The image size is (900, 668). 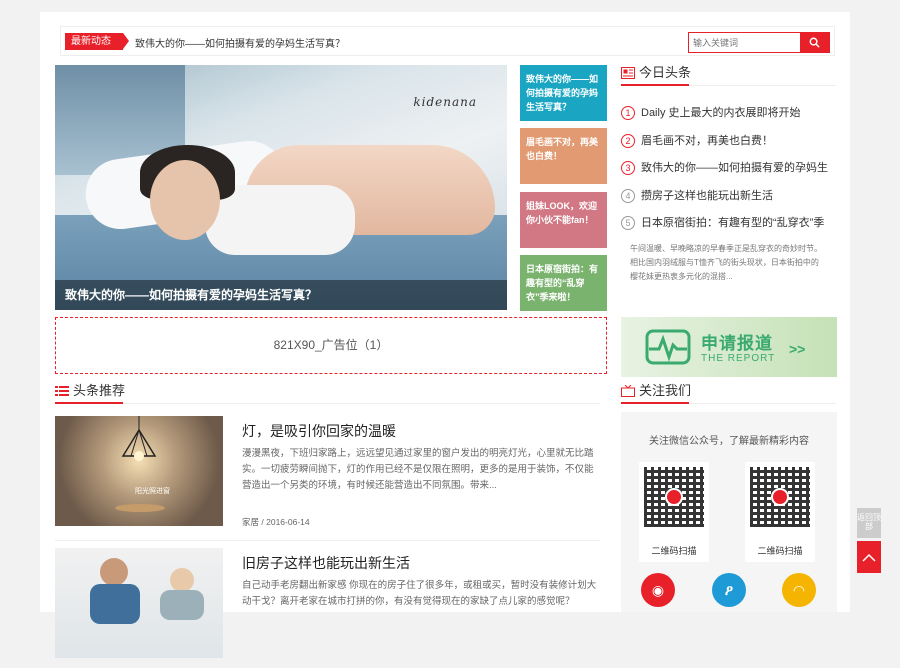 I want to click on follow-header: 关注我们, so click(x=728, y=393).